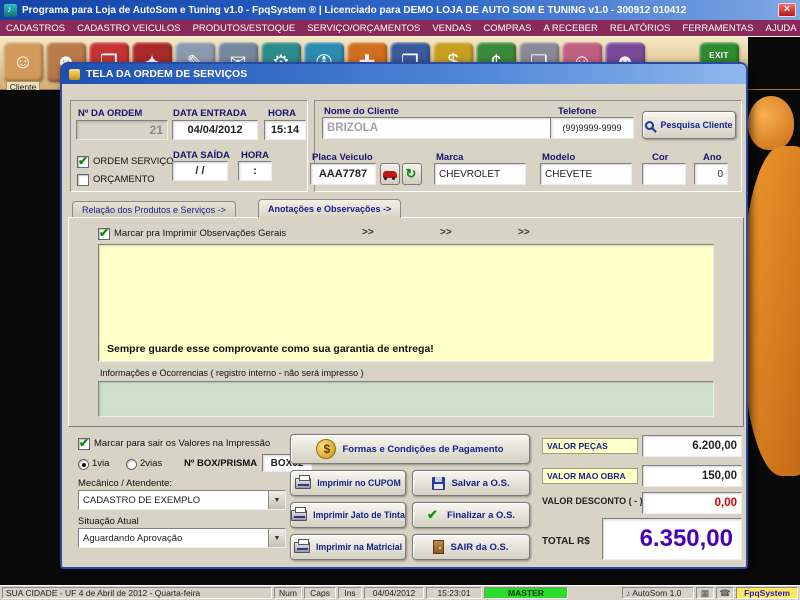 This screenshot has height=600, width=800. Describe the element at coordinates (363, 28) in the screenshot. I see `menu-servico-orcamentos: SERVIÇO/ORÇAMENTOS` at that location.